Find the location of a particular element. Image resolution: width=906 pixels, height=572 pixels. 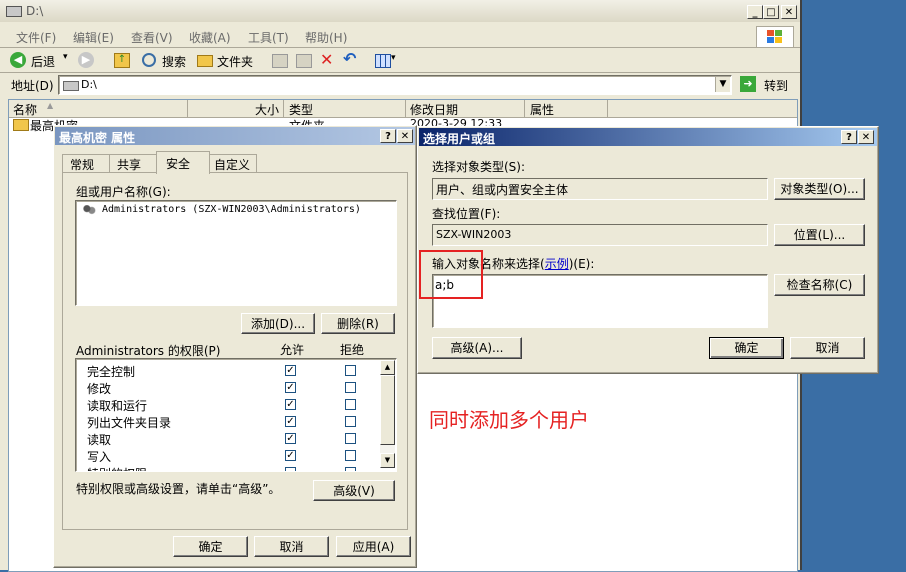

permission-row: 修改 ✓ is located at coordinates (226, 387).